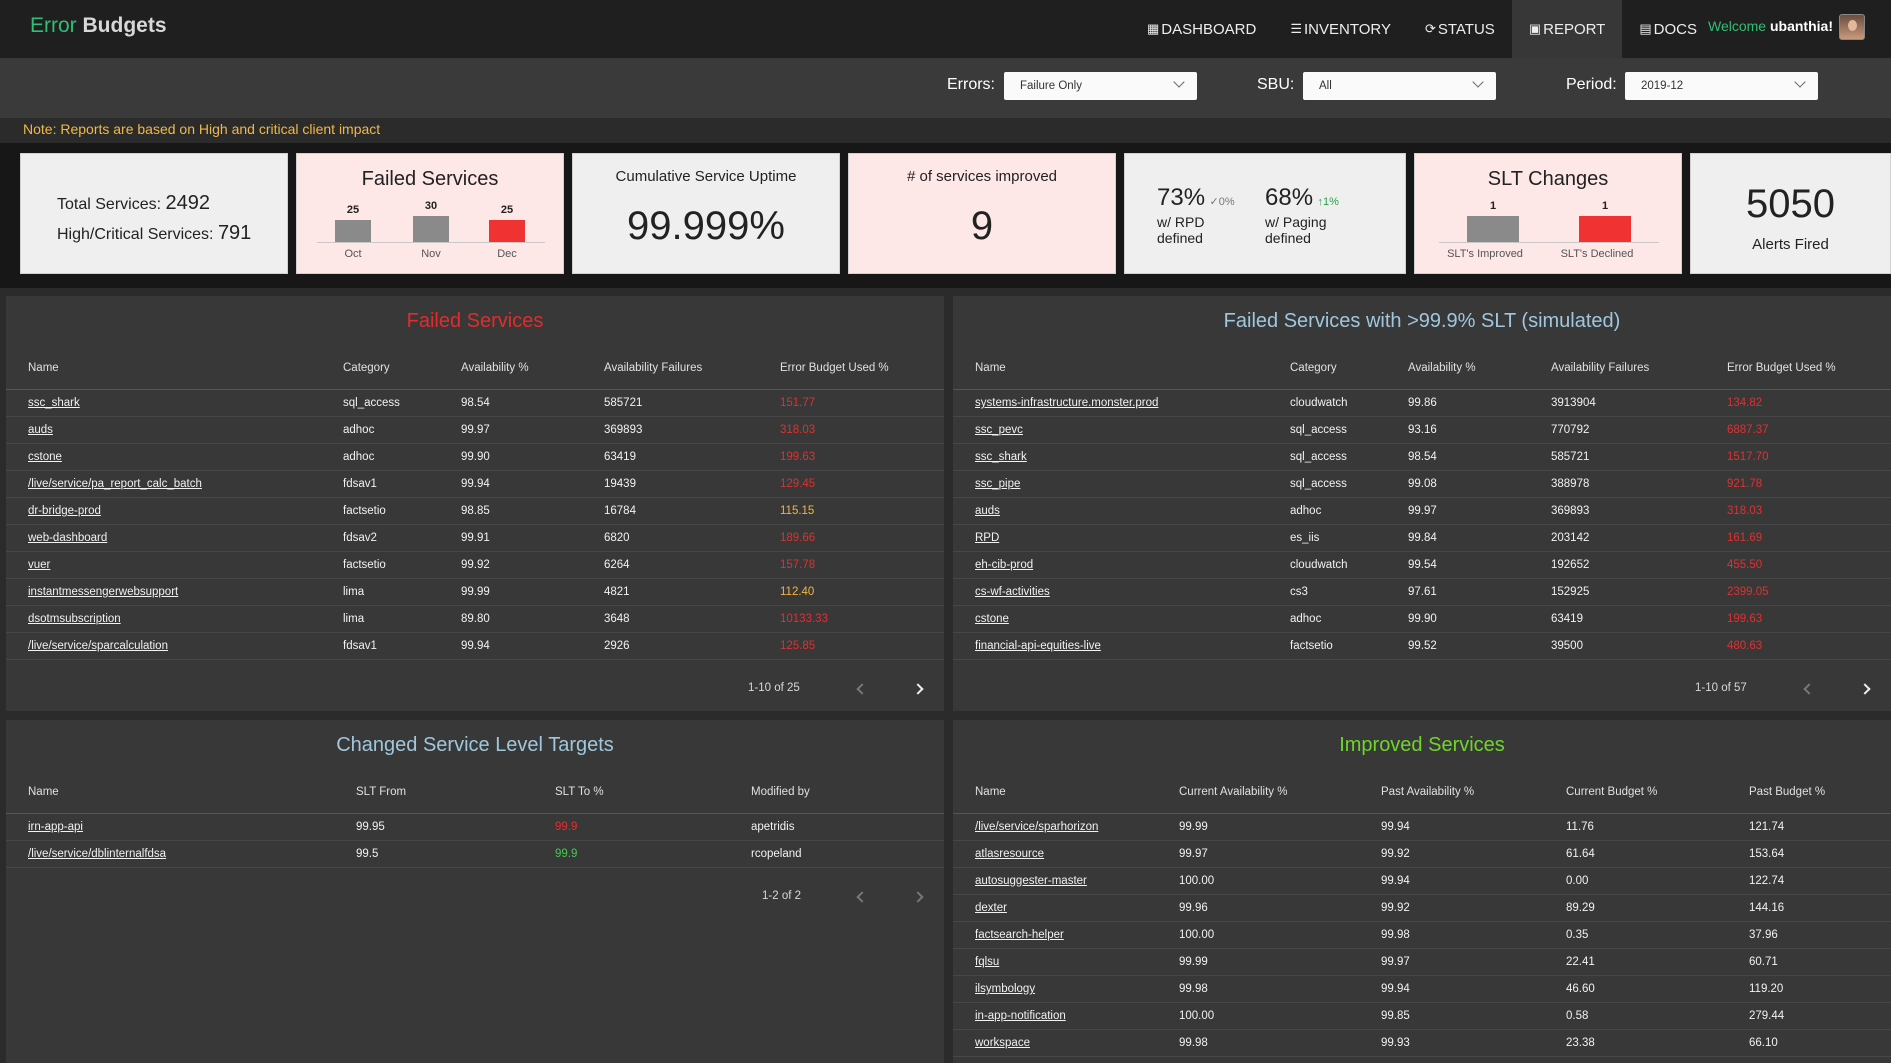  Describe the element at coordinates (1422, 1043) in the screenshot. I see `table-row: workspace 99.98 99.93 23.38 66.10` at that location.